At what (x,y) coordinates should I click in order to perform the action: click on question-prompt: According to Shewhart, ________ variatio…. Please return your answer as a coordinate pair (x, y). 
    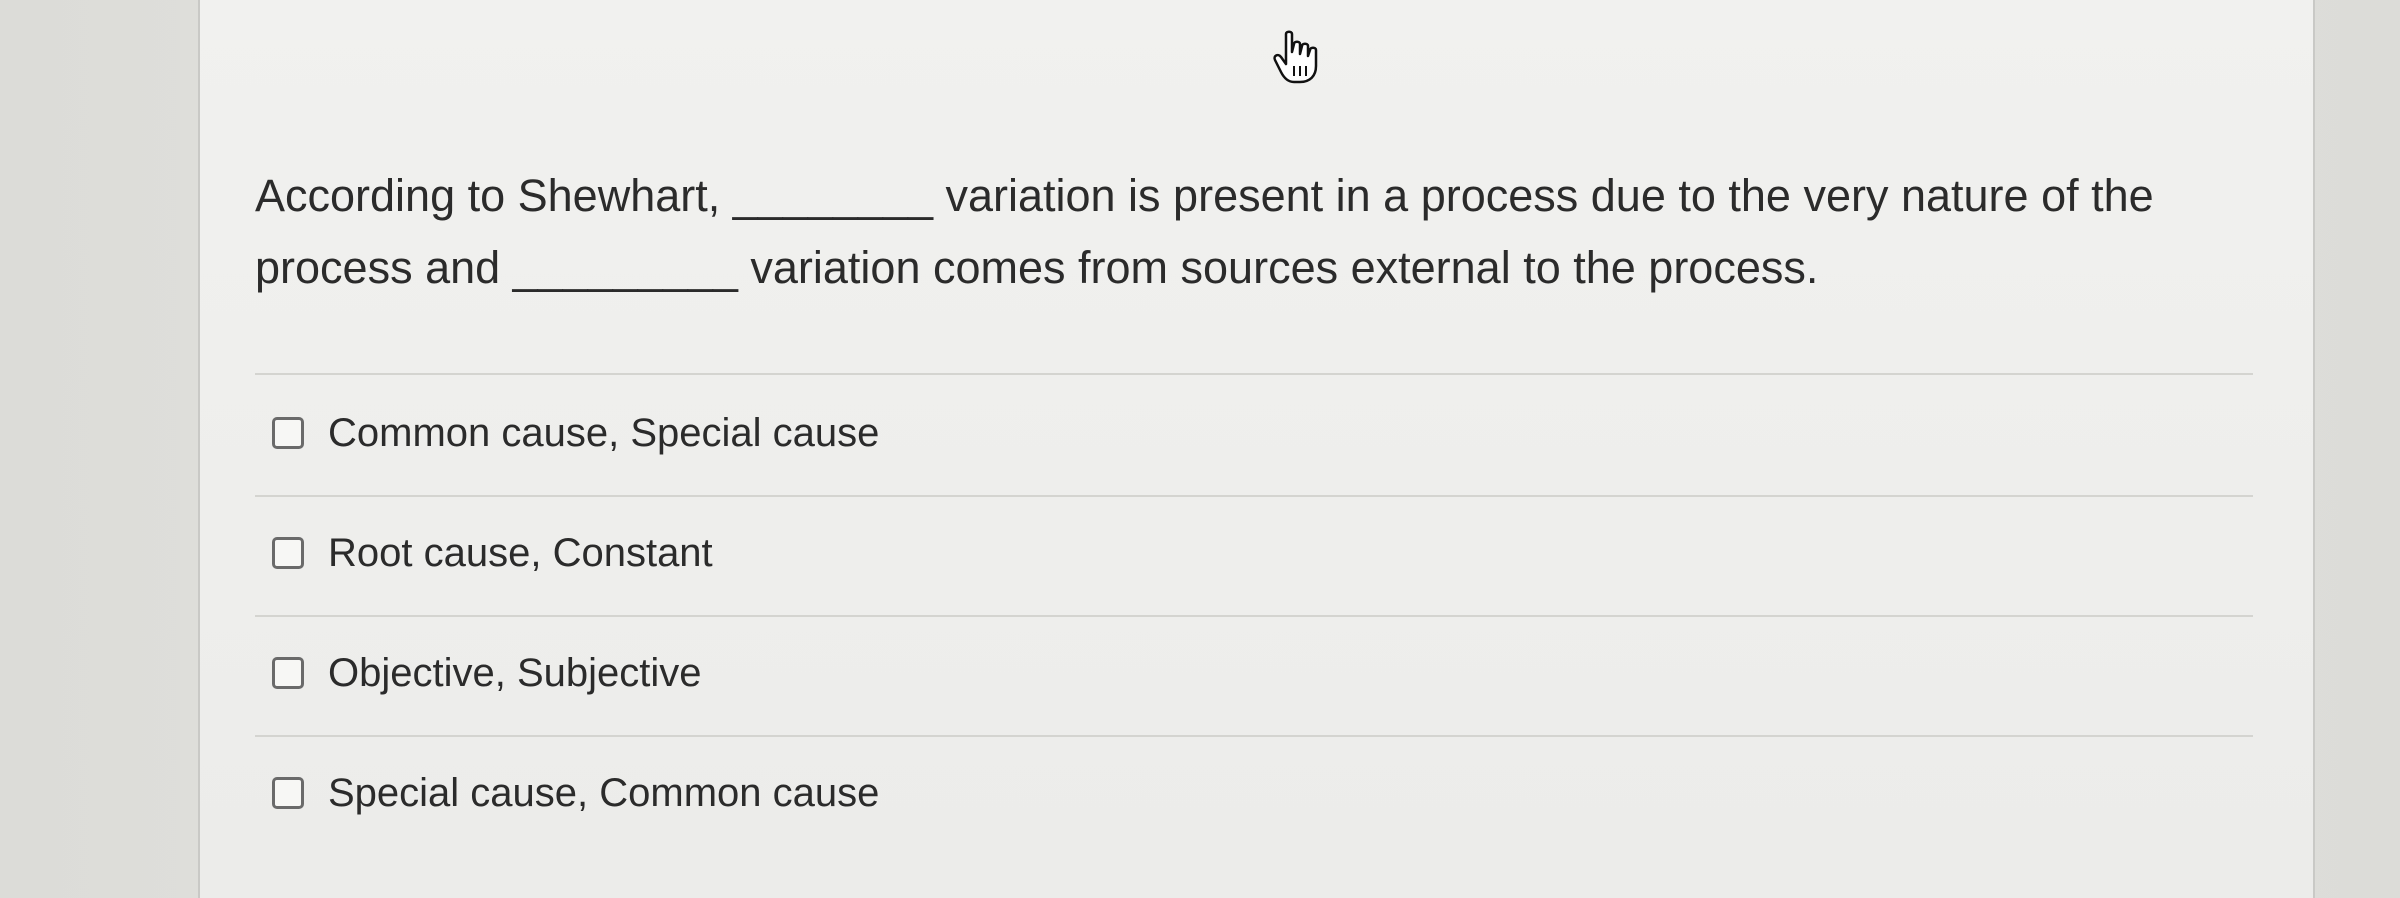
    Looking at the image, I should click on (1204, 231).